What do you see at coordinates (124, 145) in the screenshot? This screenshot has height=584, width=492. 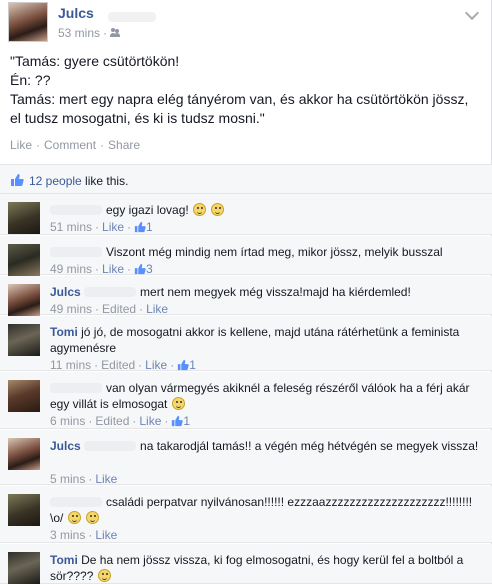 I see `share-button: Share` at bounding box center [124, 145].